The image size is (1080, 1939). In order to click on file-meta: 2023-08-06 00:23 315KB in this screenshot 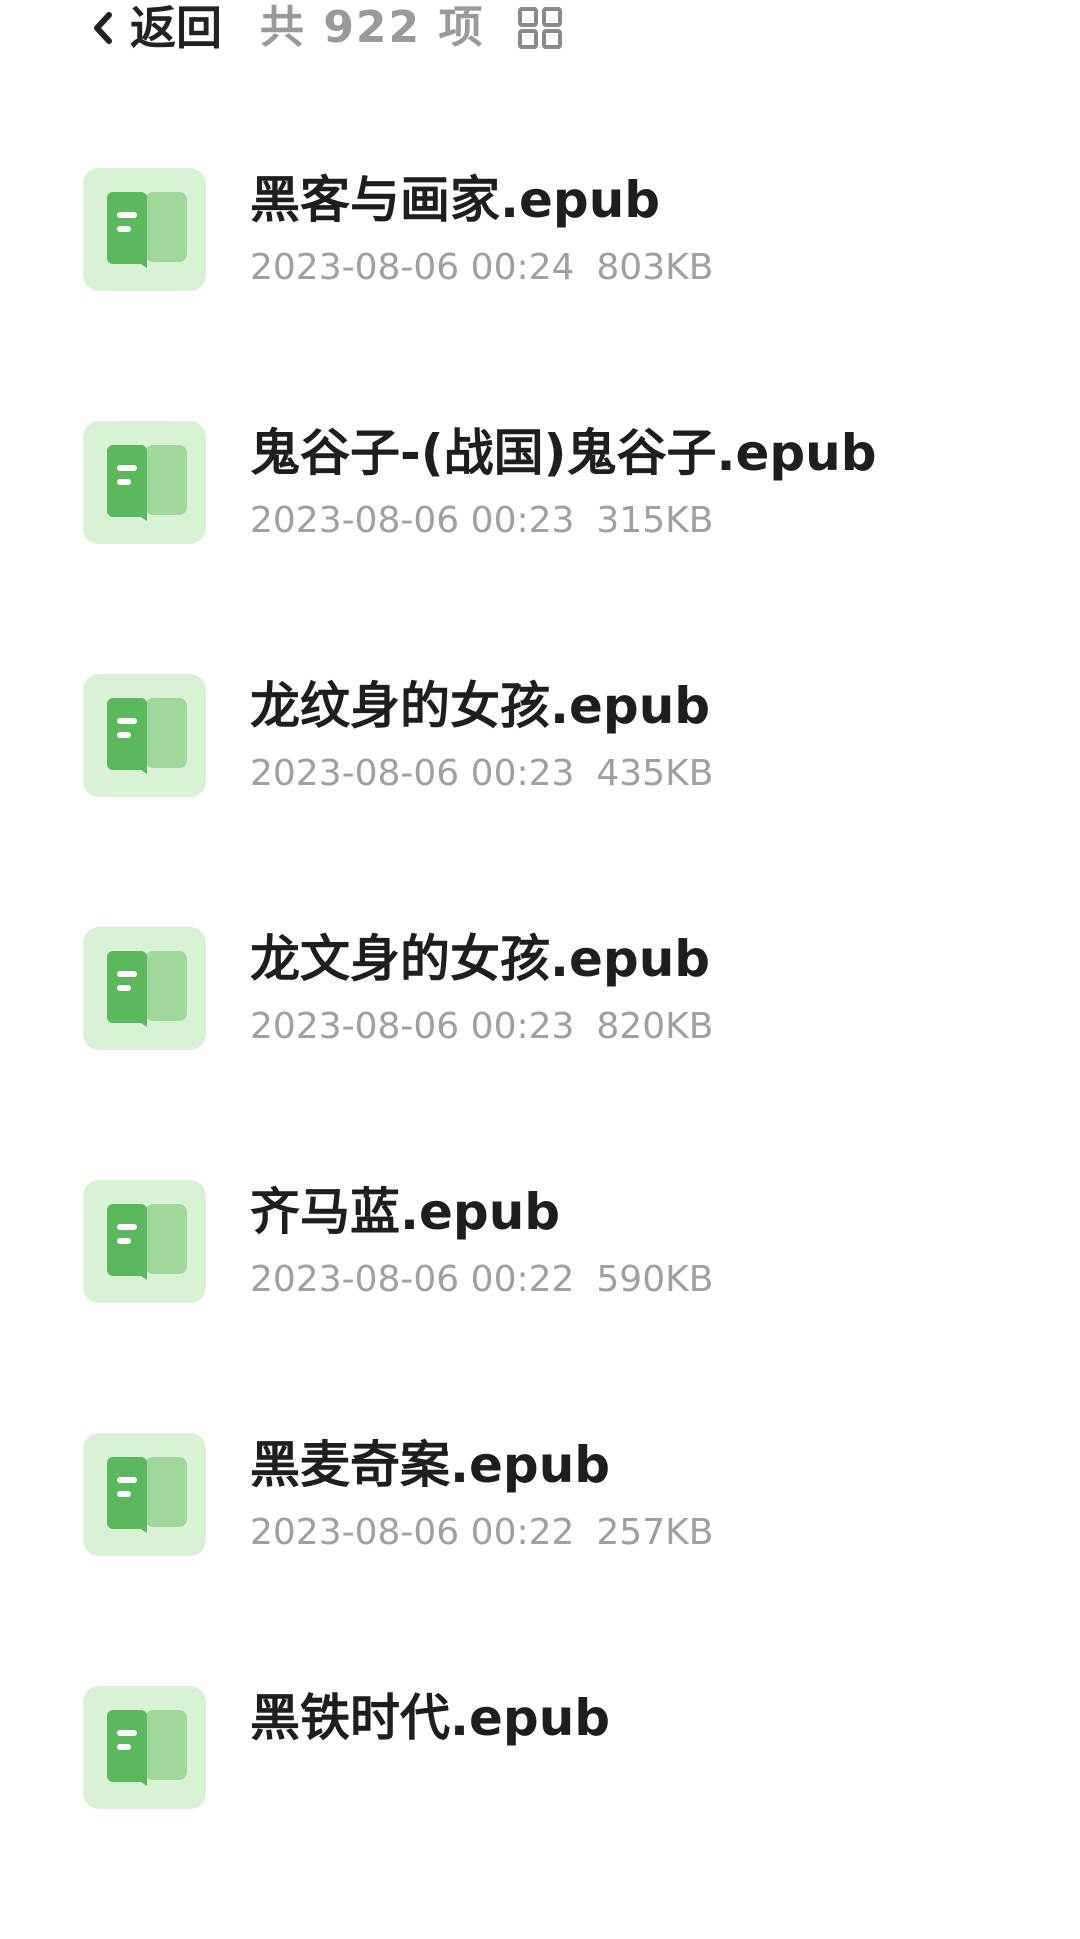, I will do `click(481, 521)`.